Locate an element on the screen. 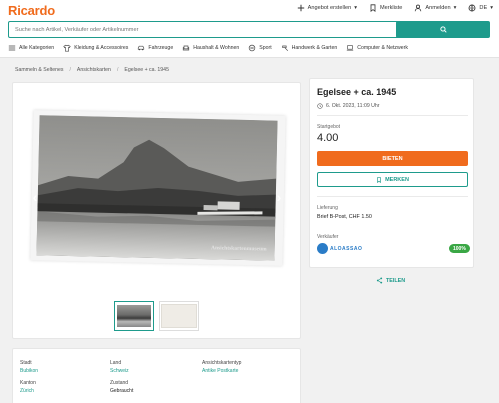 This screenshot has height=403, width=499. rating-badge: 100% is located at coordinates (459, 248).